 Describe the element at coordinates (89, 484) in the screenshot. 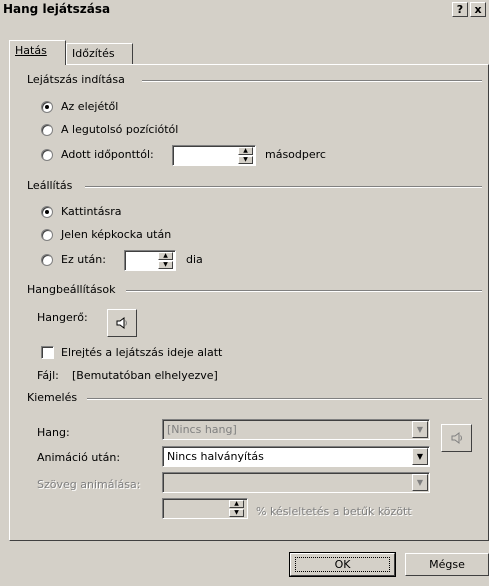

I see `animate-text-label: Szöveg animálása:` at that location.